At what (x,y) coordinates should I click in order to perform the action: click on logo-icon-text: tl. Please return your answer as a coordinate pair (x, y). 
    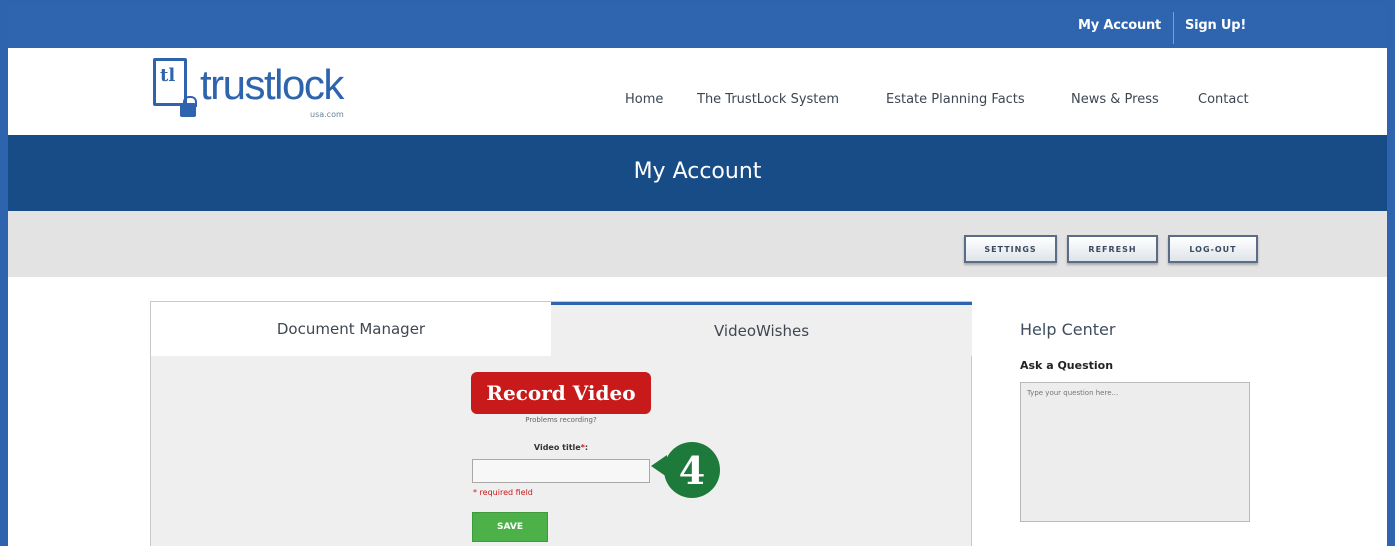
    Looking at the image, I should click on (168, 75).